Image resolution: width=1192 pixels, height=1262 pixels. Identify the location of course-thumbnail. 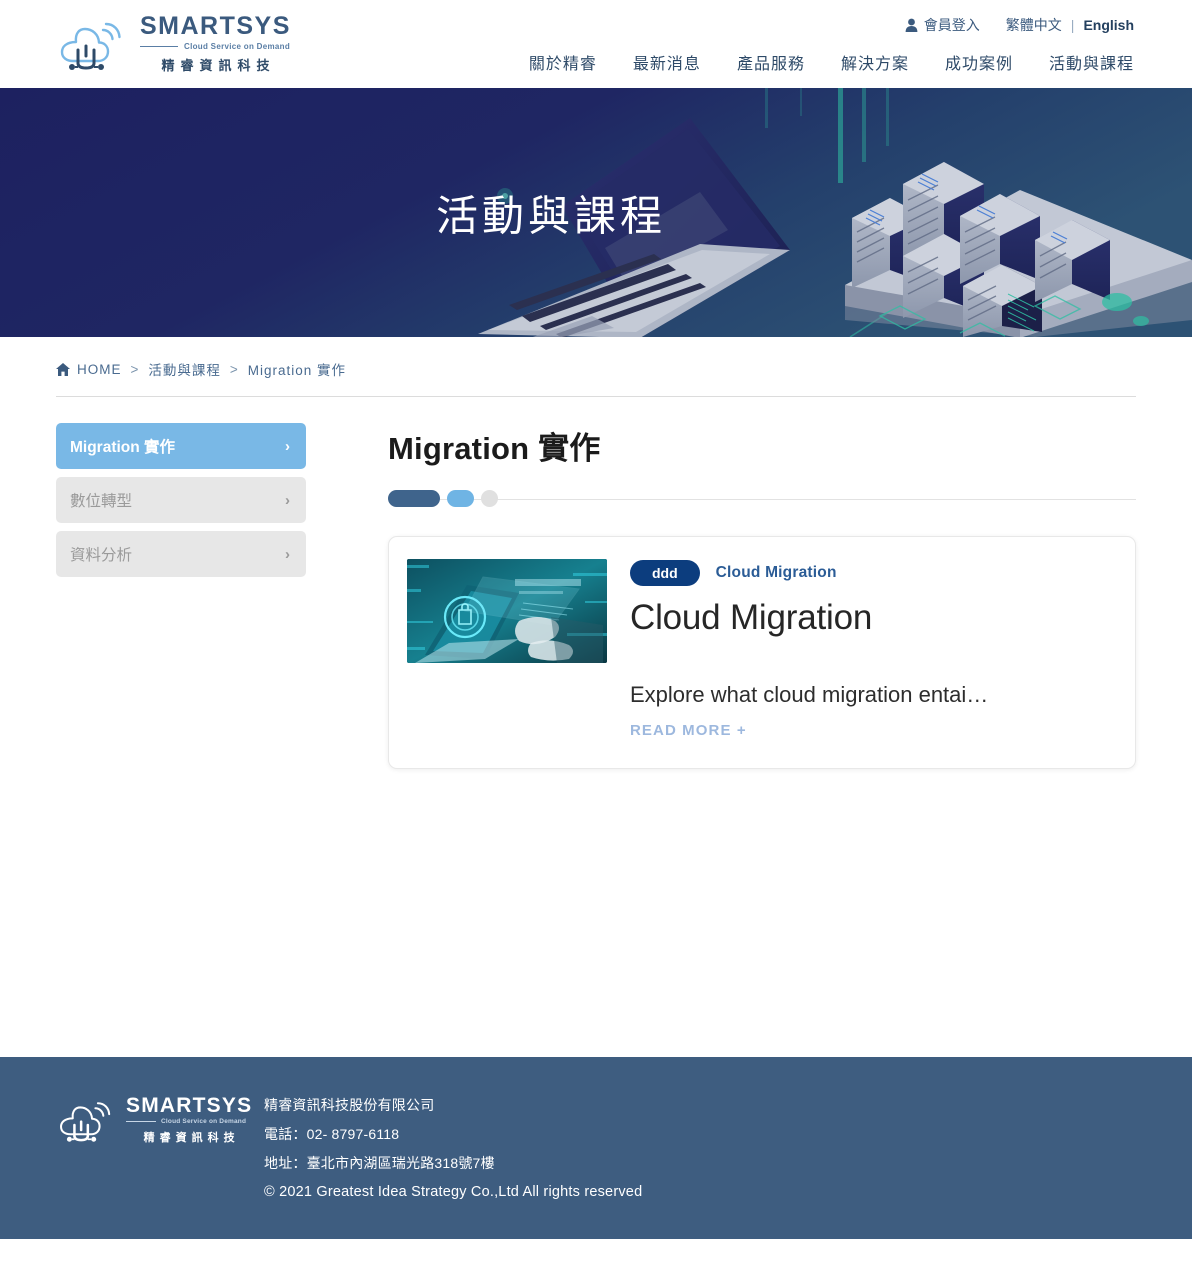
(507, 611).